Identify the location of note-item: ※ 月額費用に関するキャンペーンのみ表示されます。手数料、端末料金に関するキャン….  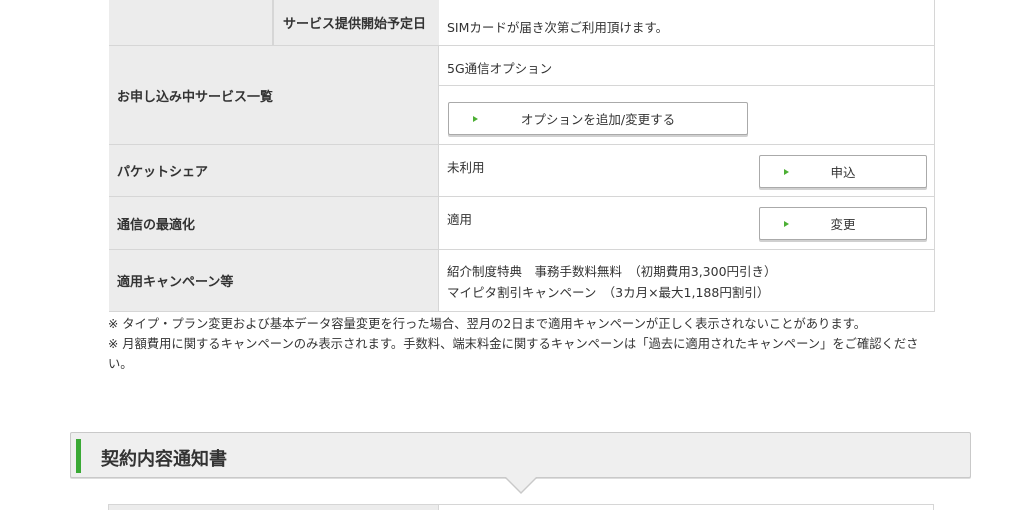
(513, 354).